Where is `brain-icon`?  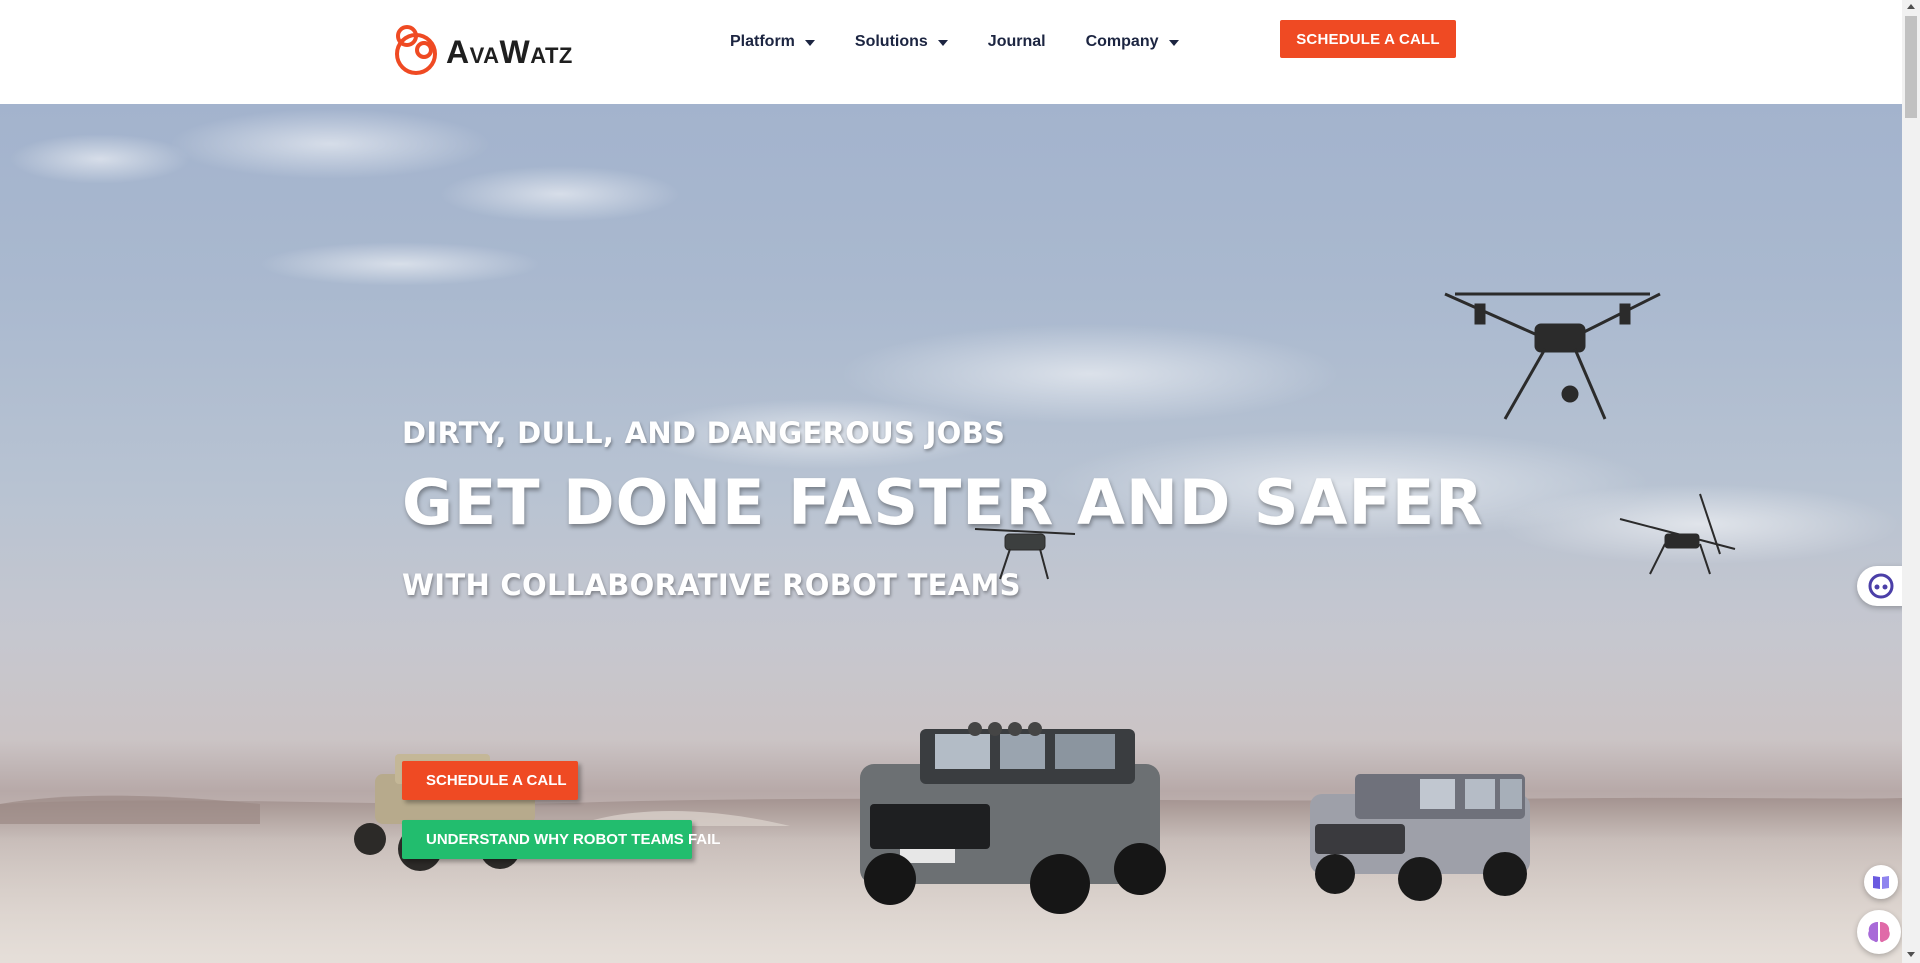
brain-icon is located at coordinates (1879, 932).